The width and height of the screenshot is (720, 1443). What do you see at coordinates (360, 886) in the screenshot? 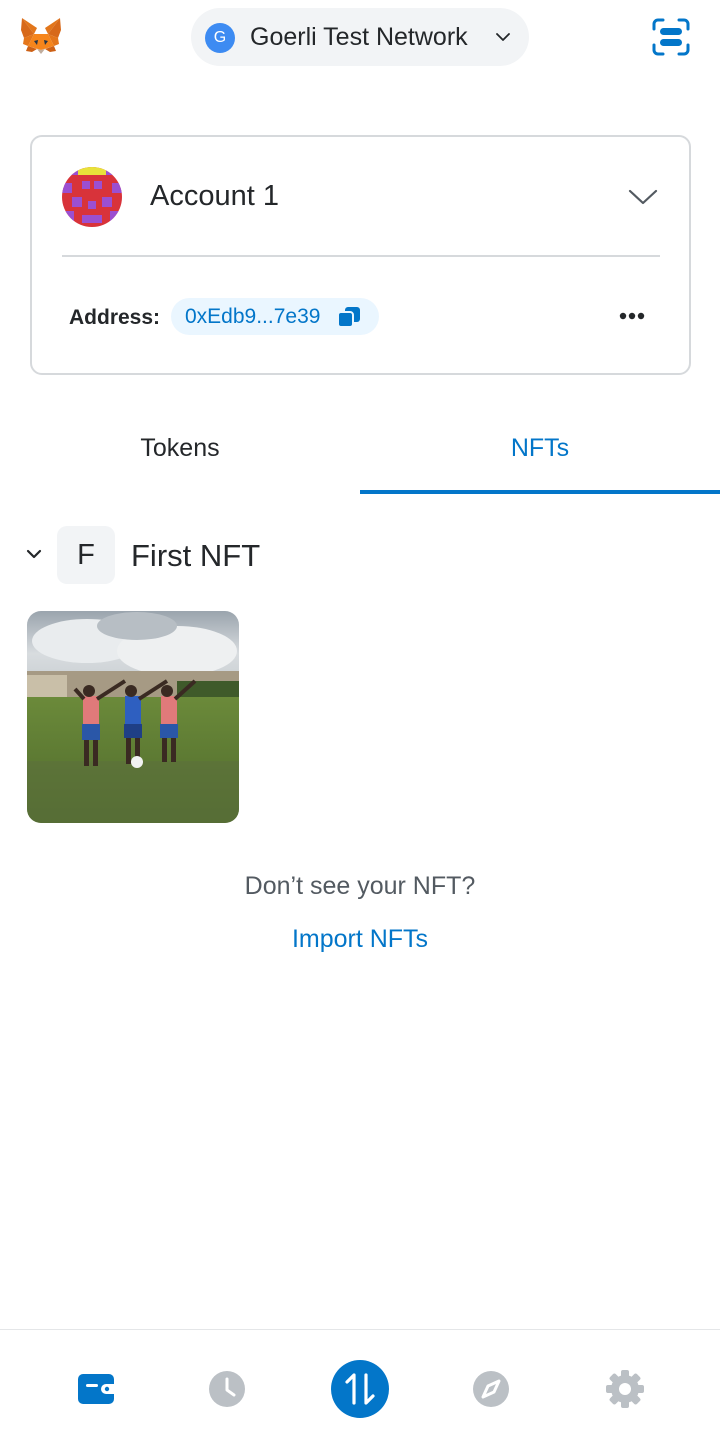
I see `missing-nft-prompt: Don’t see your NFT?` at bounding box center [360, 886].